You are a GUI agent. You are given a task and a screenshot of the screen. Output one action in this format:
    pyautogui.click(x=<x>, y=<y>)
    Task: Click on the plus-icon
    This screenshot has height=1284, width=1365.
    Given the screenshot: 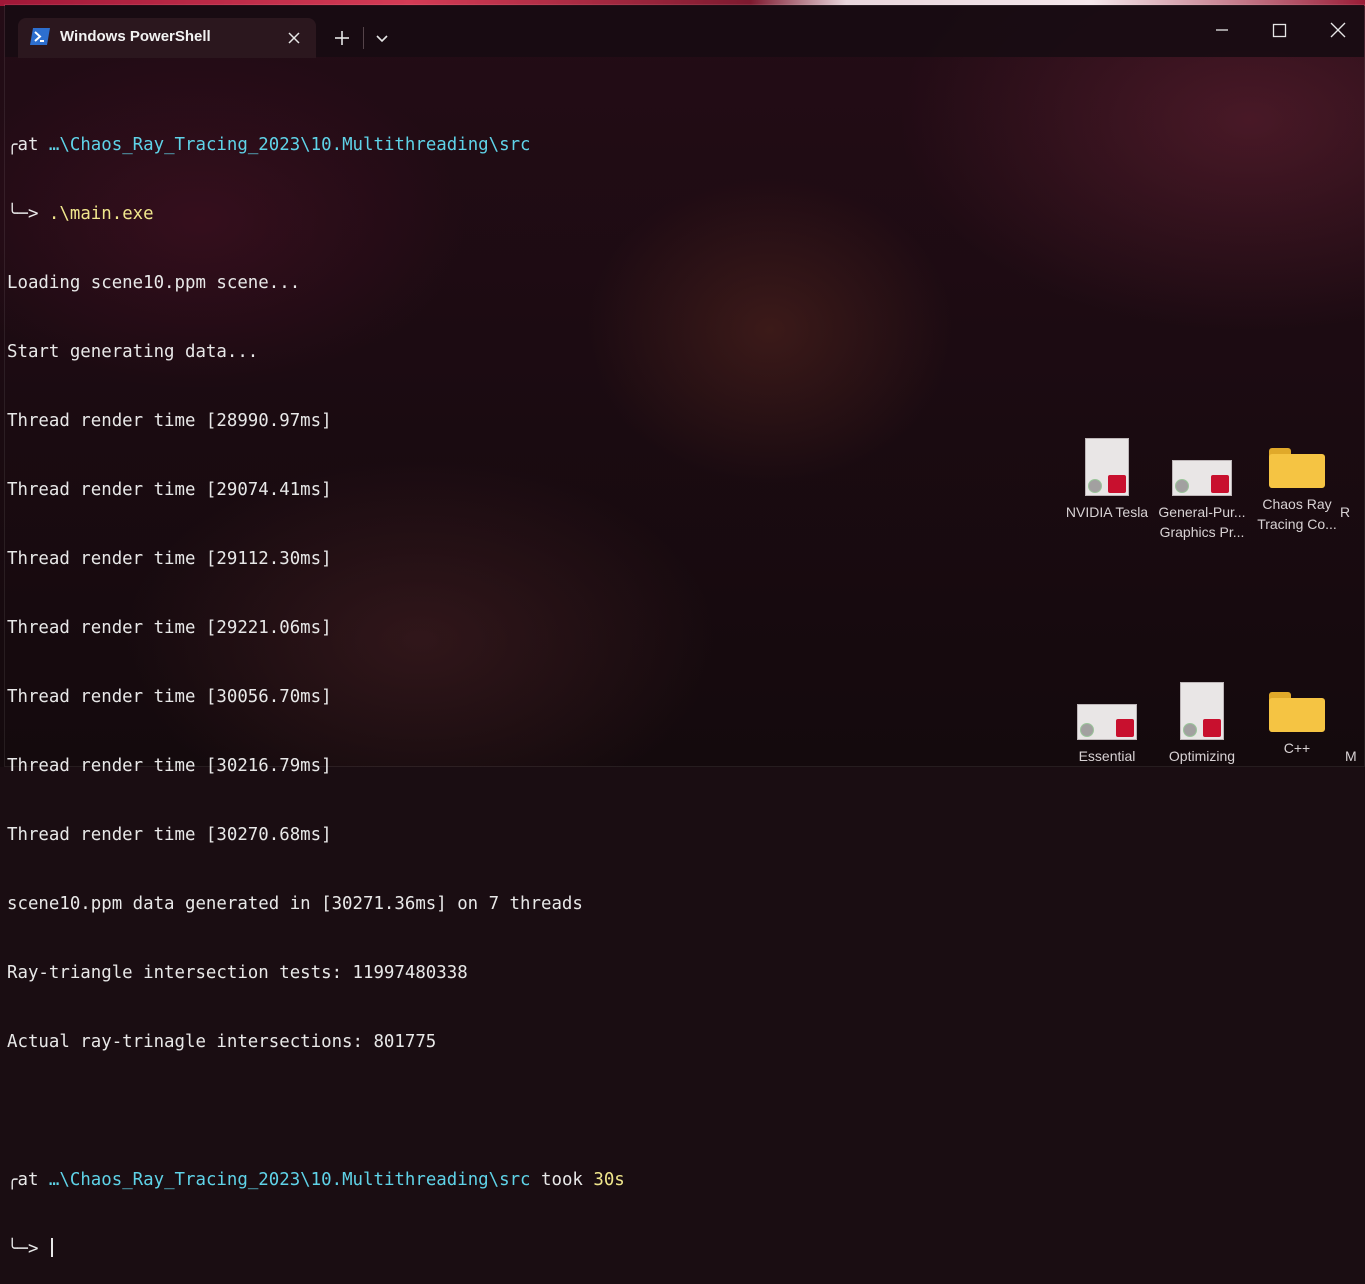 What is the action you would take?
    pyautogui.click(x=342, y=38)
    